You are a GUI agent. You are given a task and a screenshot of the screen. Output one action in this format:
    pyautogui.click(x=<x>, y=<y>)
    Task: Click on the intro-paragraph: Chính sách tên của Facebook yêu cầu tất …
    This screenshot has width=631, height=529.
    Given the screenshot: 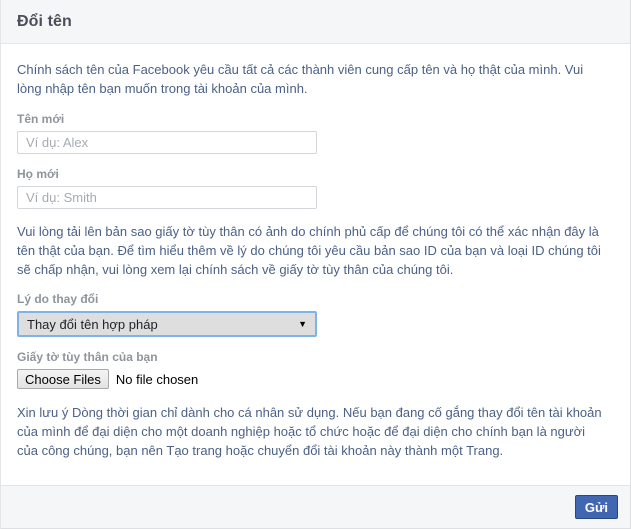 What is the action you would take?
    pyautogui.click(x=300, y=79)
    